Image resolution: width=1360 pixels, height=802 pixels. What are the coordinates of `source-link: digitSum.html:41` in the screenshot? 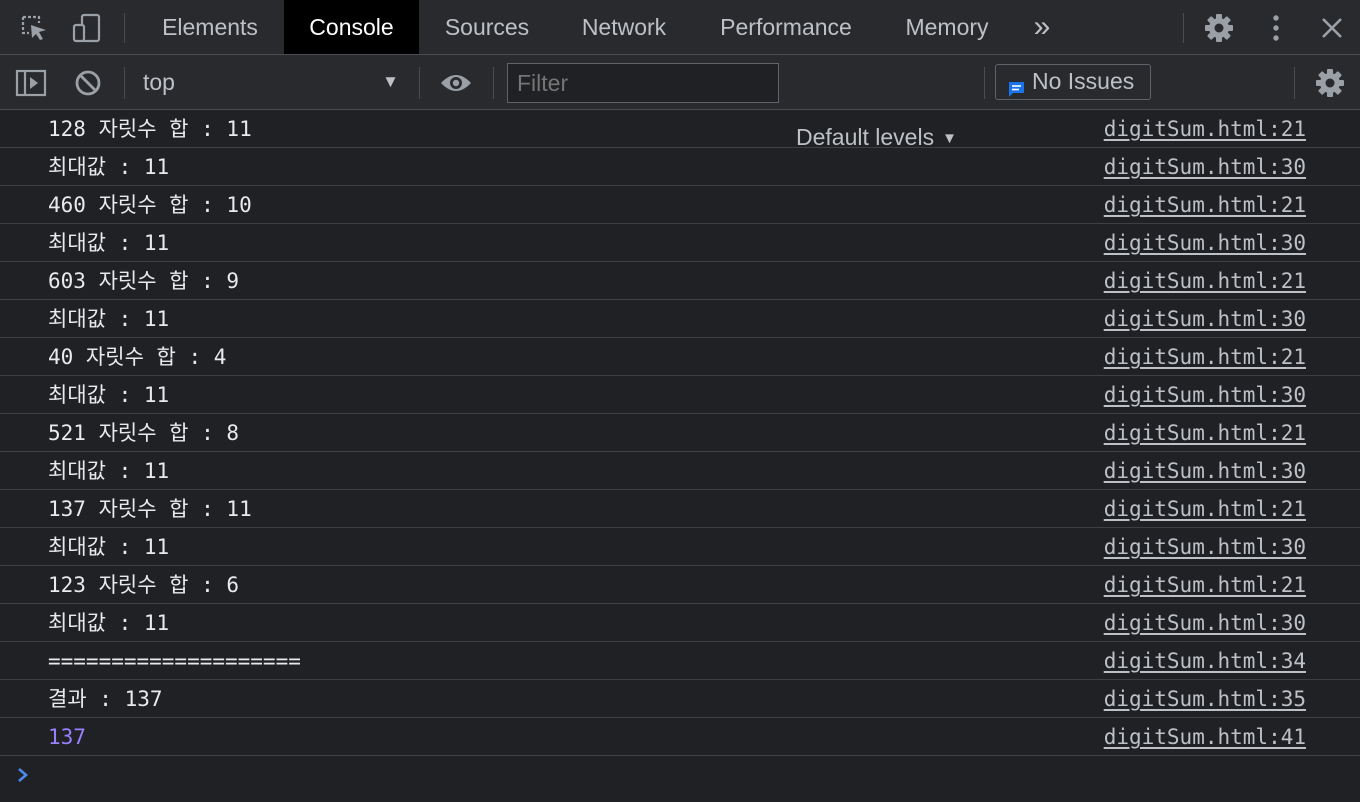 It's located at (1205, 737).